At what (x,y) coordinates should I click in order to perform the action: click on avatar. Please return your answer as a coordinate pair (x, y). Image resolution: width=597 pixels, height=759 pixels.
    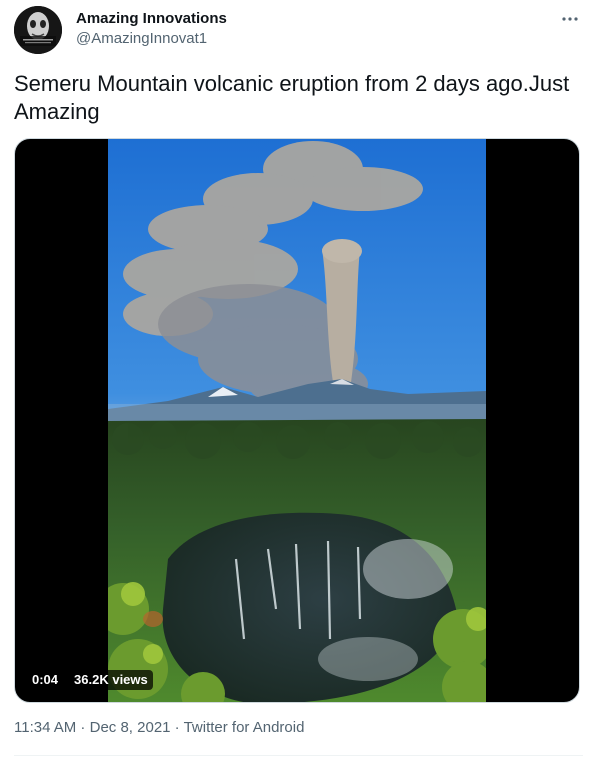
    Looking at the image, I should click on (38, 30).